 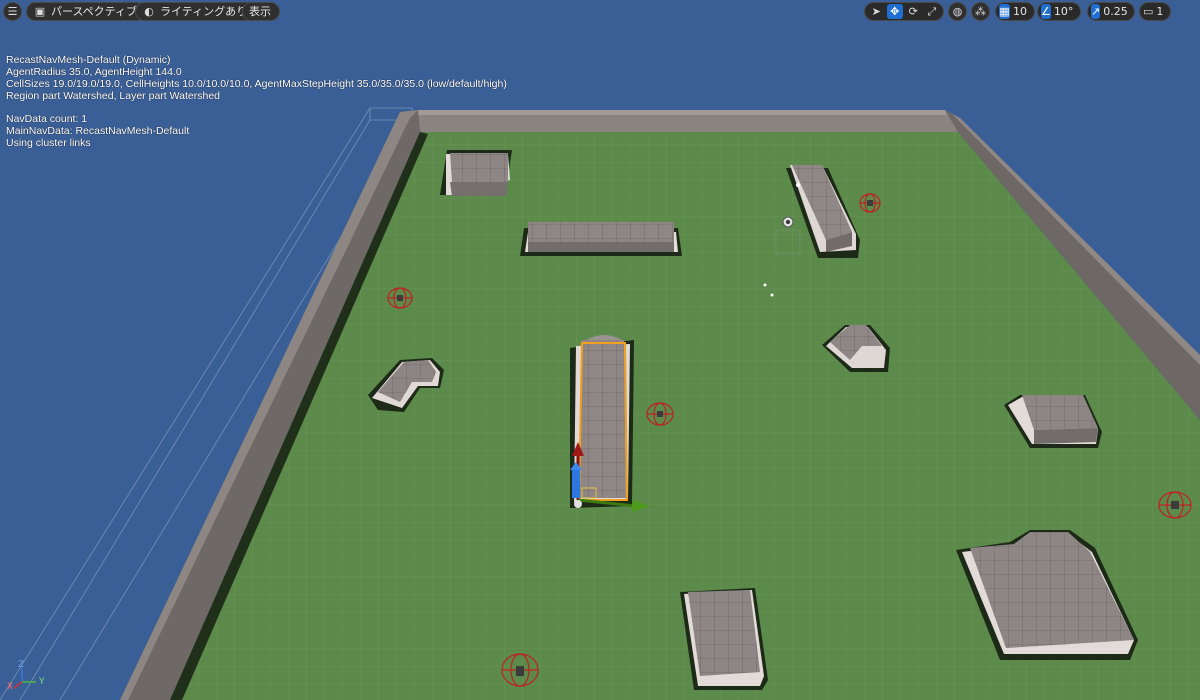 I want to click on scale-snap-value: 0.25, so click(x=1117, y=11).